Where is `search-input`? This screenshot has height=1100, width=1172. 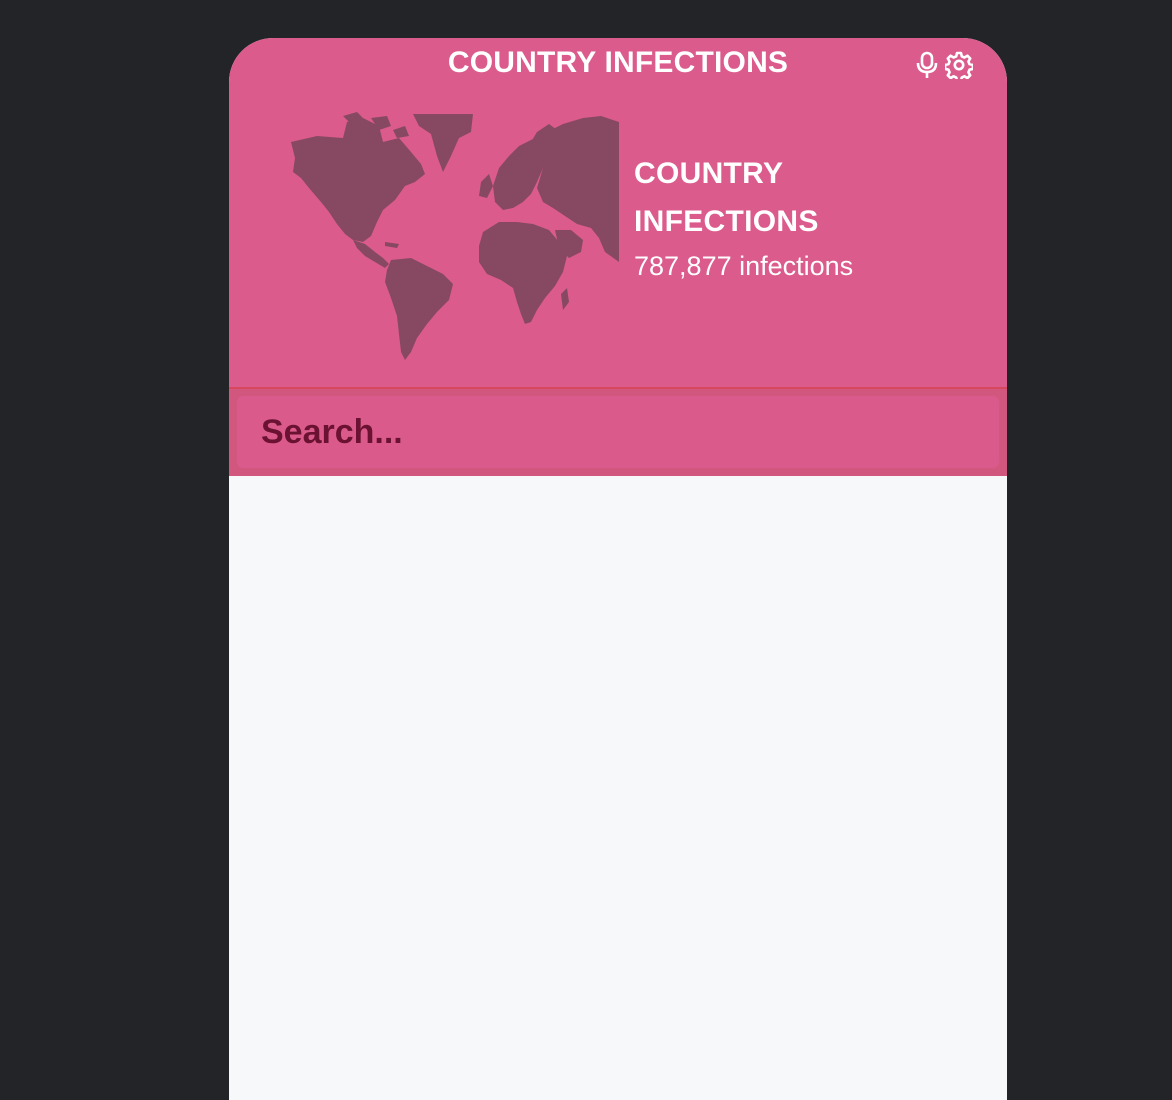
search-input is located at coordinates (618, 432).